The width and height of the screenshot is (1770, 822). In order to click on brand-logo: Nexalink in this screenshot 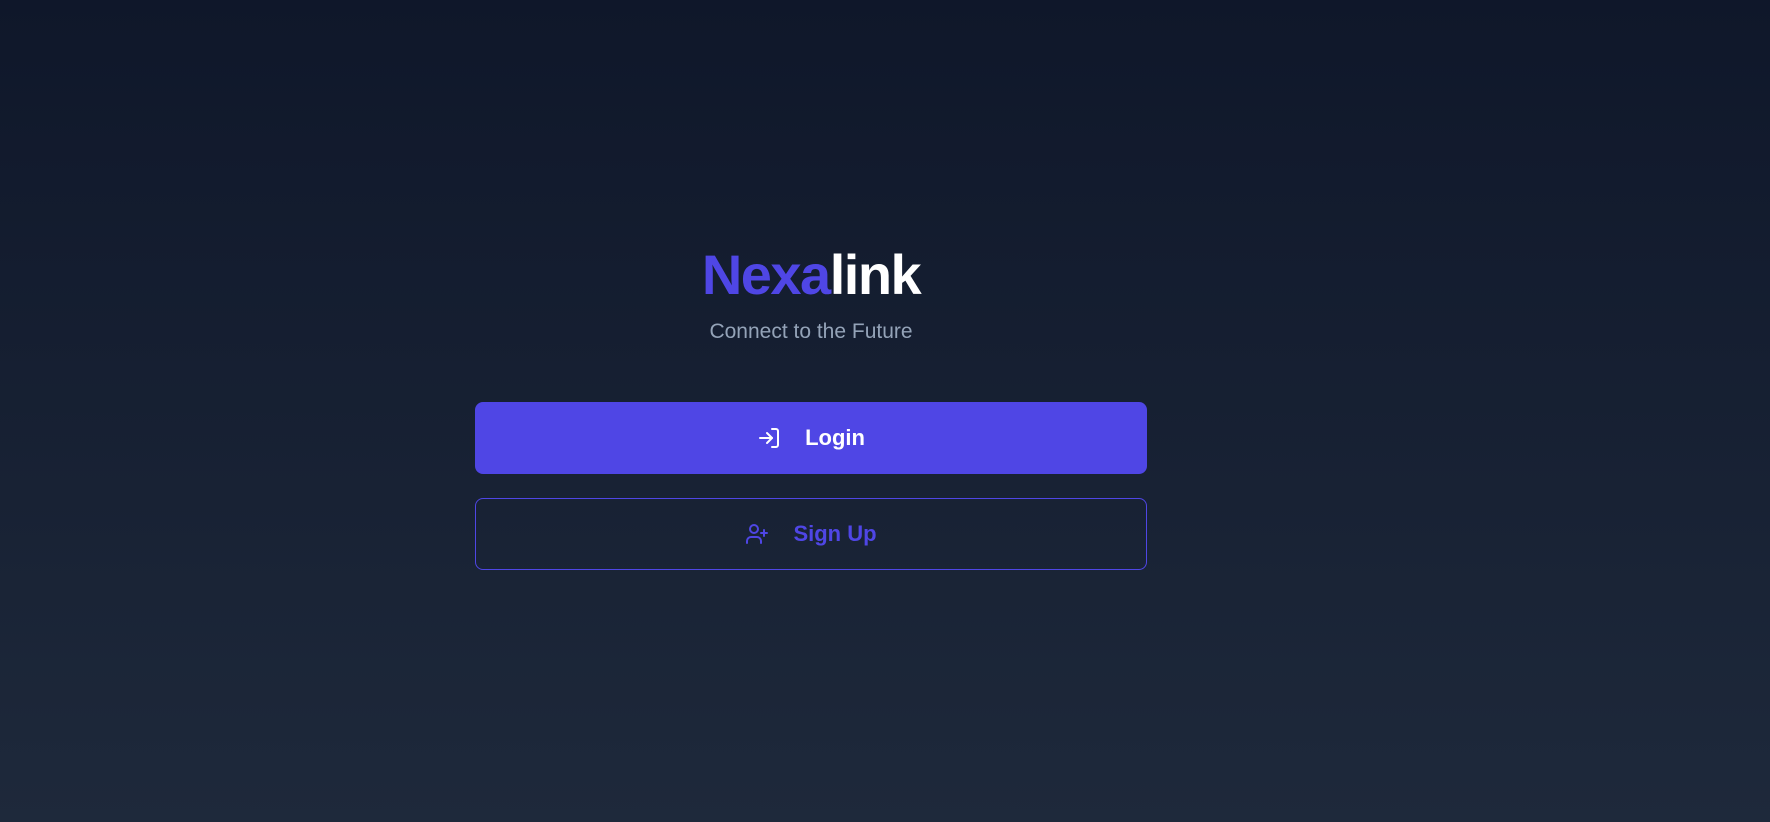, I will do `click(811, 275)`.